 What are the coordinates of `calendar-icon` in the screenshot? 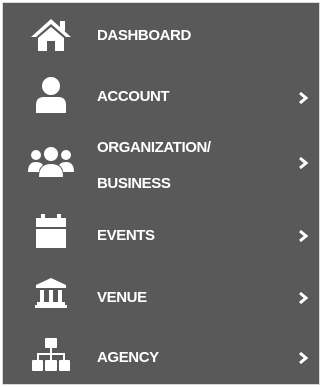 It's located at (51, 231).